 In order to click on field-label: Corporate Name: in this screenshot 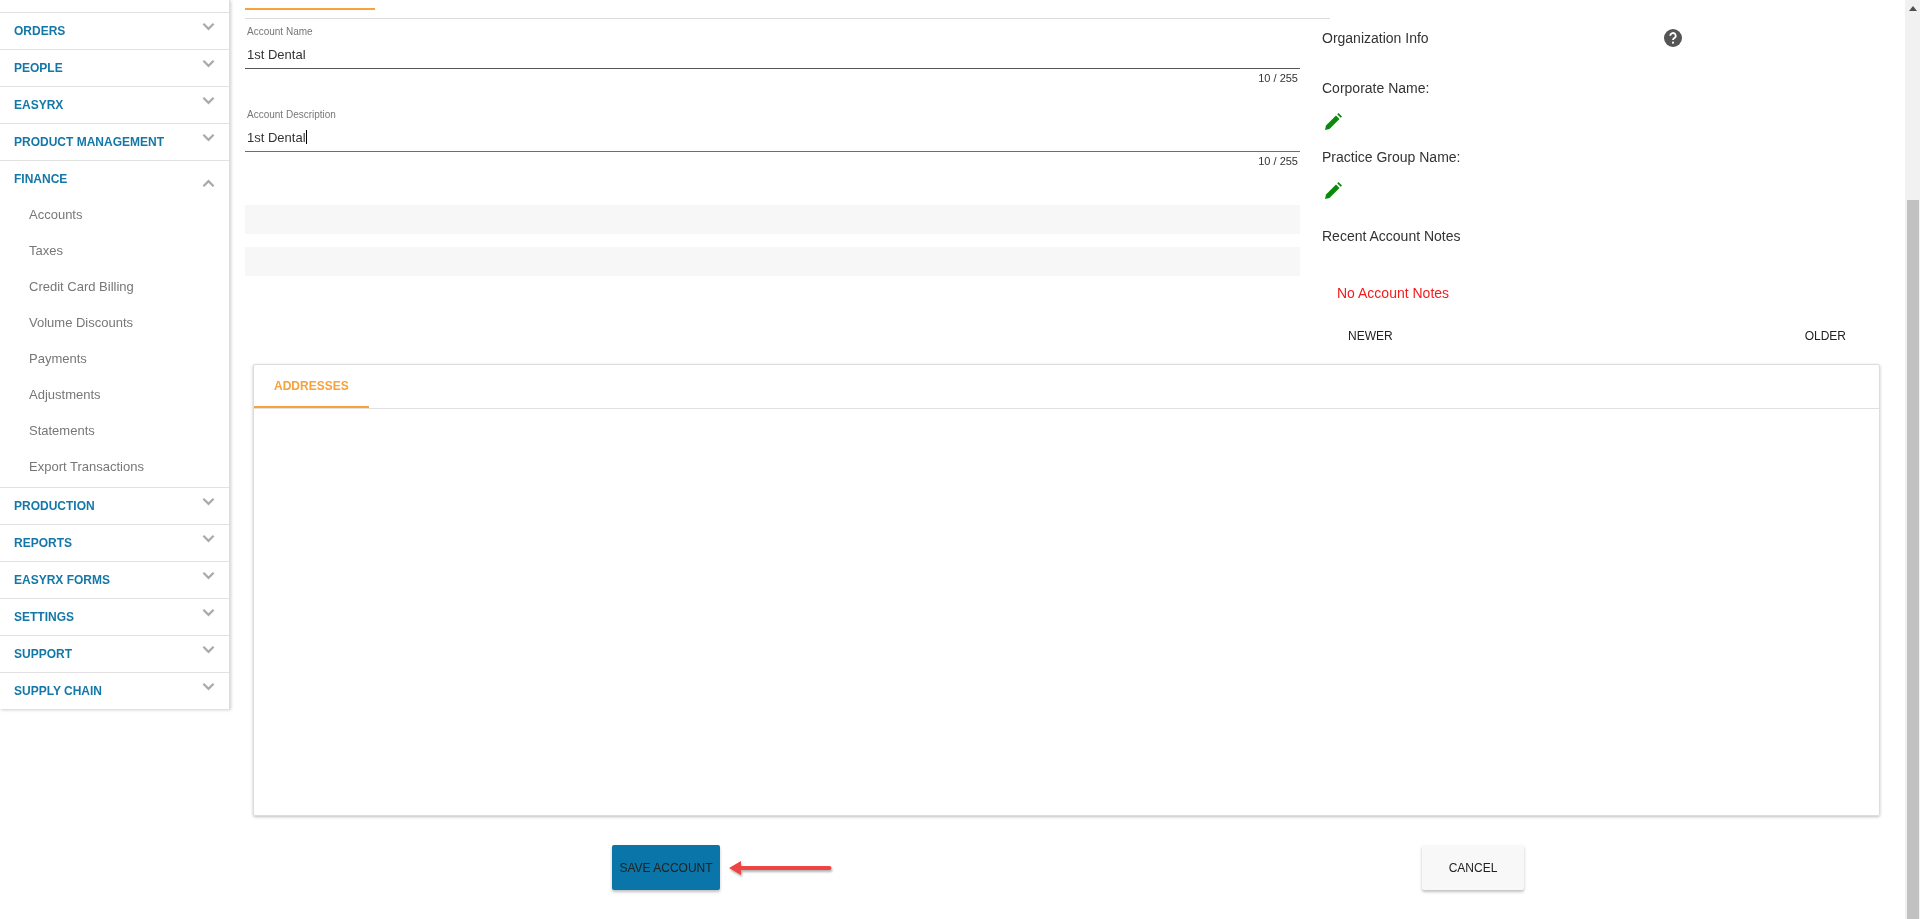, I will do `click(1376, 88)`.